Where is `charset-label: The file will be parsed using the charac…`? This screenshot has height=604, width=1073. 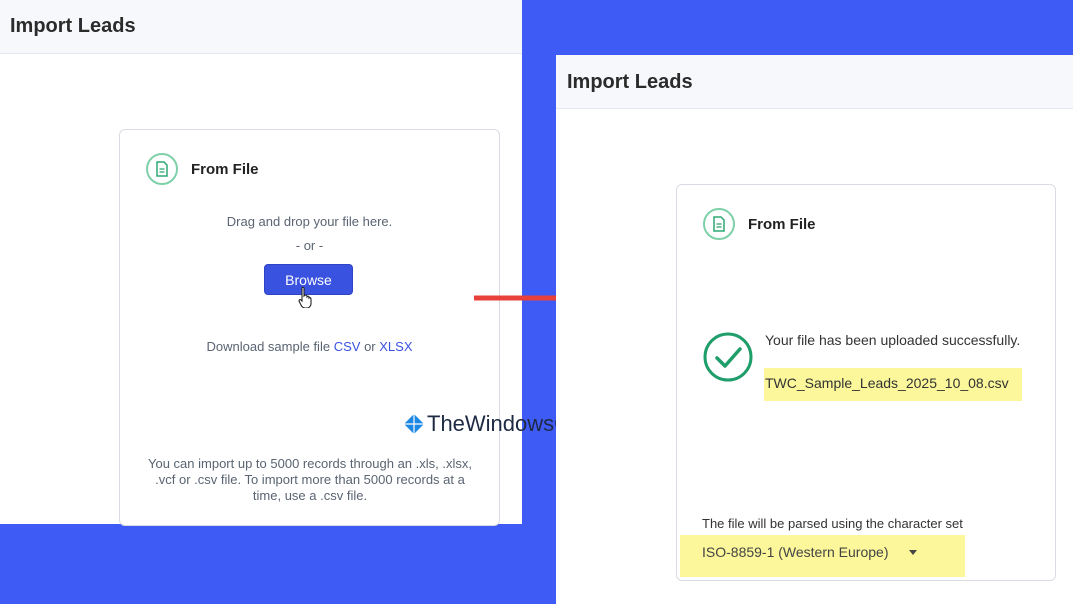 charset-label: The file will be parsed using the charac… is located at coordinates (832, 523).